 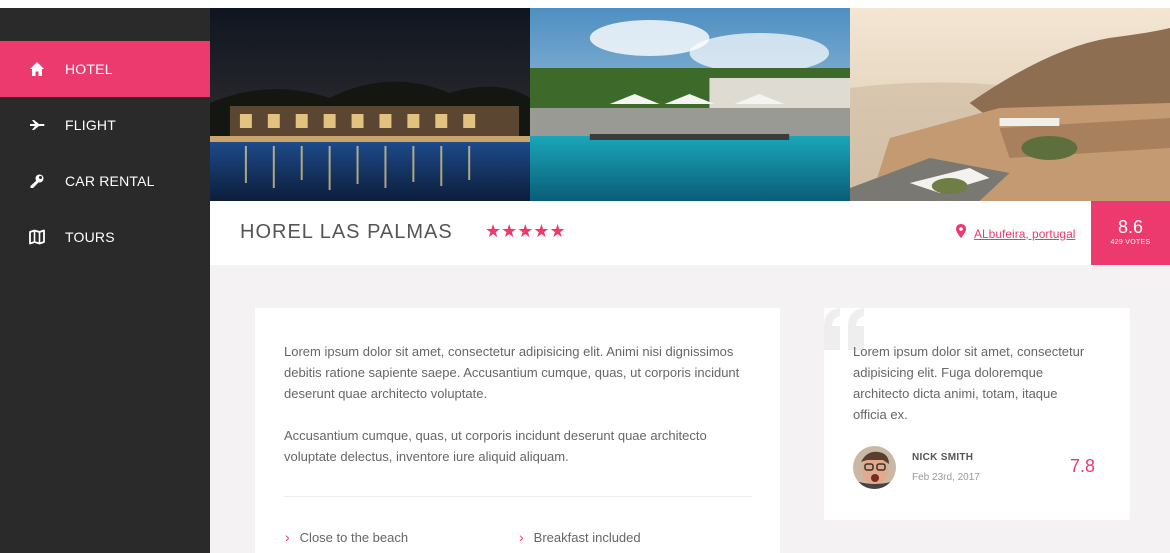 What do you see at coordinates (1130, 242) in the screenshot?
I see `votes-count: 429 VOTES` at bounding box center [1130, 242].